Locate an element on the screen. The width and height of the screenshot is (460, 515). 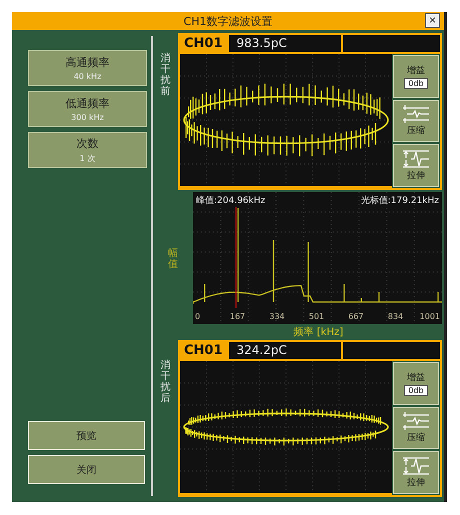
parameter-value: 1 次 is located at coordinates (88, 158).